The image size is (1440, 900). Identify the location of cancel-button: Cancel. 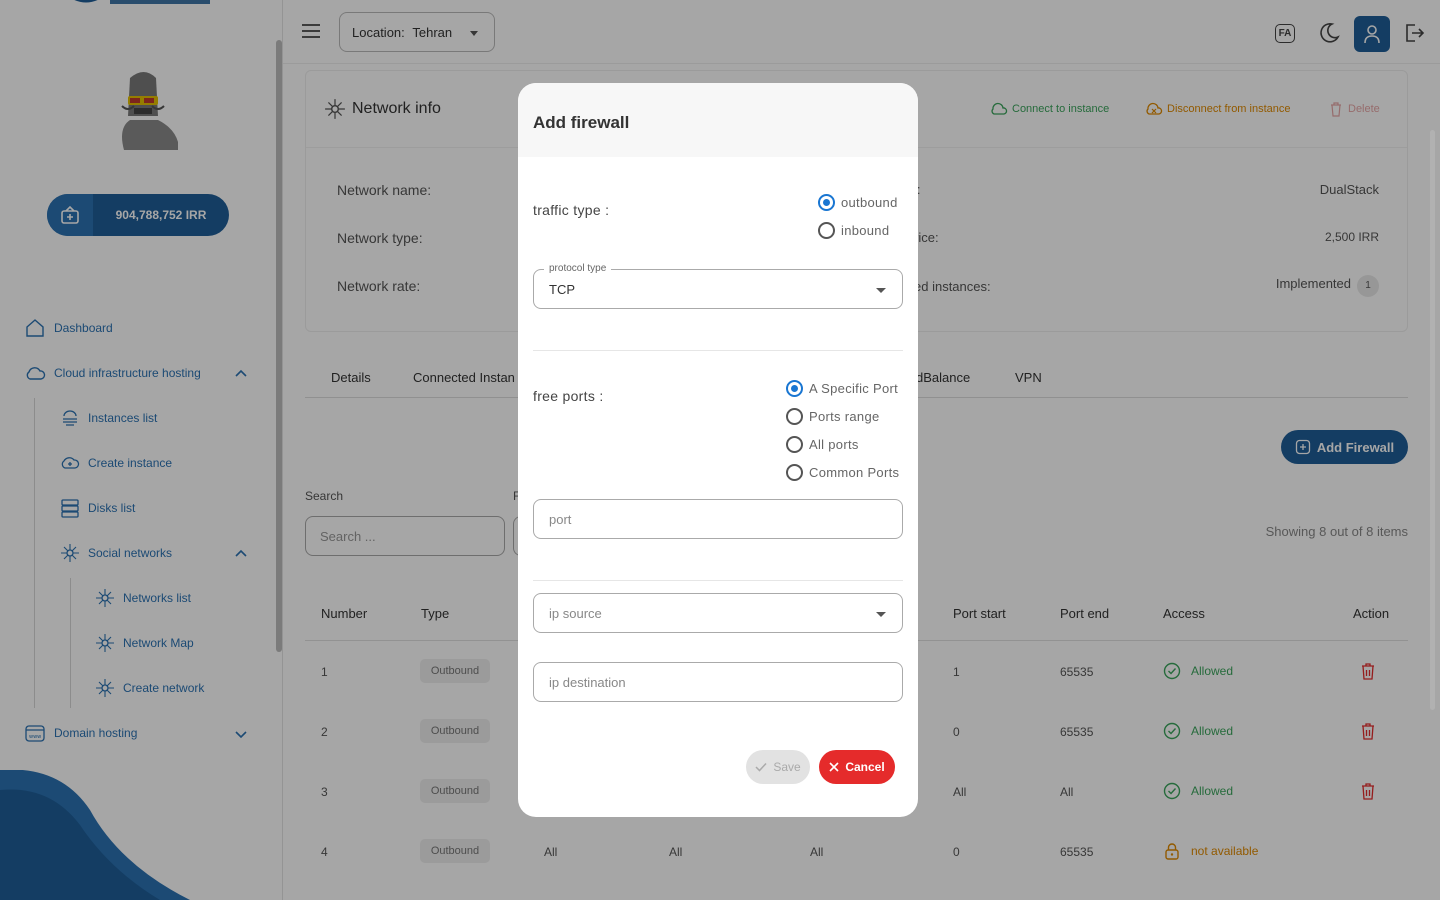
(857, 767).